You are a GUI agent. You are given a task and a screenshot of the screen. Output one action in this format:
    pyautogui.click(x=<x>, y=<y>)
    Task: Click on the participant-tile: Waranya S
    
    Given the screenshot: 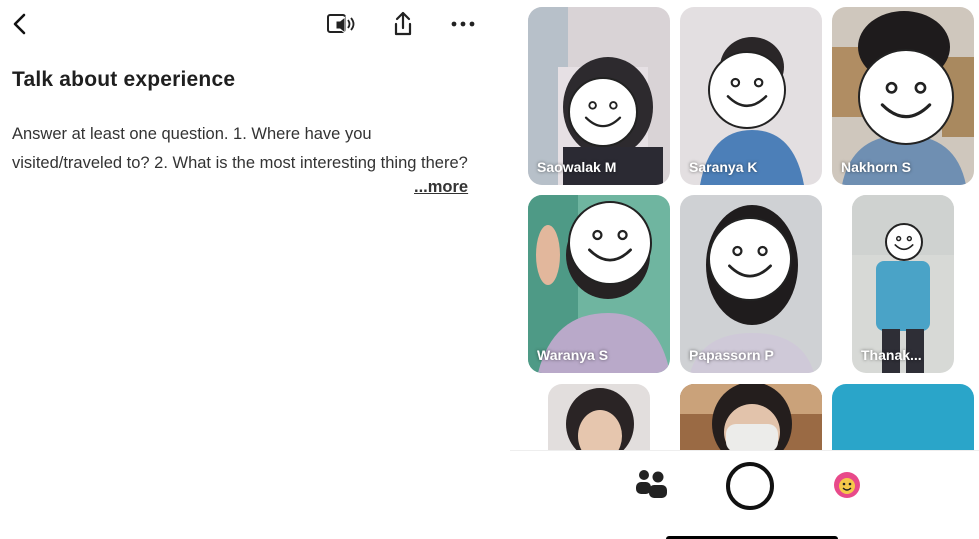 What is the action you would take?
    pyautogui.click(x=599, y=284)
    